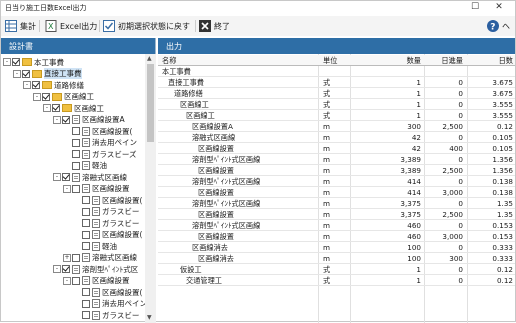 The width and height of the screenshot is (516, 323). I want to click on table-row: 区画線設置 m 460 3,000 0.153, so click(336, 236).